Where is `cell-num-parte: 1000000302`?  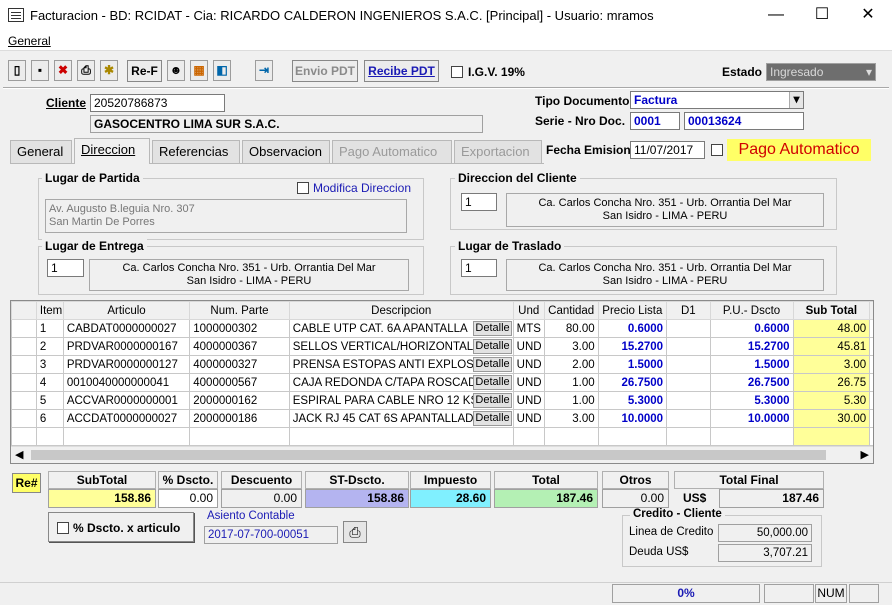
cell-num-parte: 1000000302 is located at coordinates (239, 328).